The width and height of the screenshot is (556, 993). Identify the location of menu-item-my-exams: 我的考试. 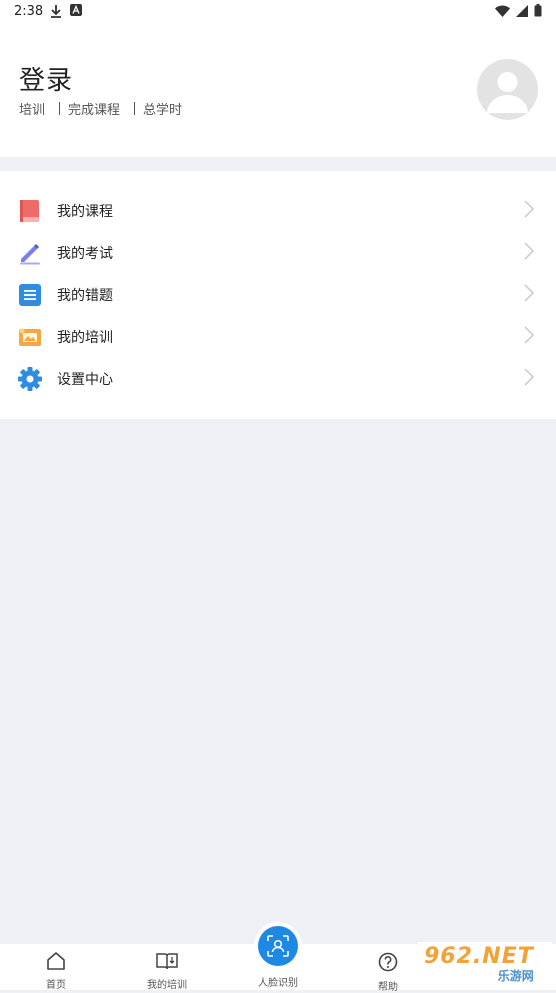
(278, 253).